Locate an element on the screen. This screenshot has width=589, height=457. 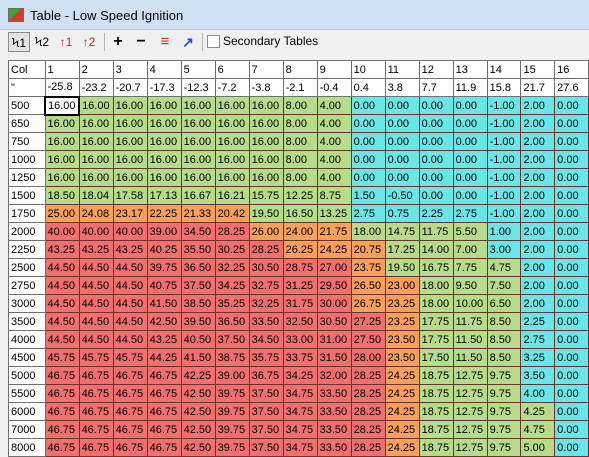
table-cell: 32.00 is located at coordinates (334, 375).